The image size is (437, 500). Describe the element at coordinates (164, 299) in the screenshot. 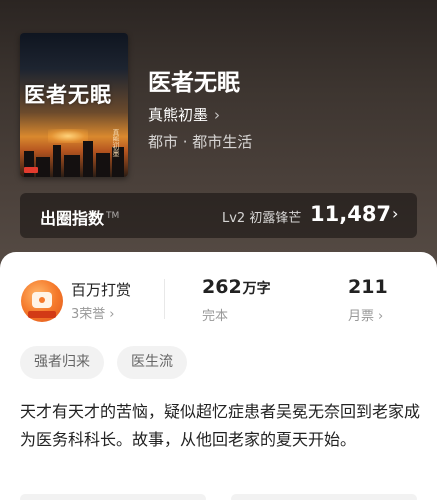

I see `stat-divider` at that location.